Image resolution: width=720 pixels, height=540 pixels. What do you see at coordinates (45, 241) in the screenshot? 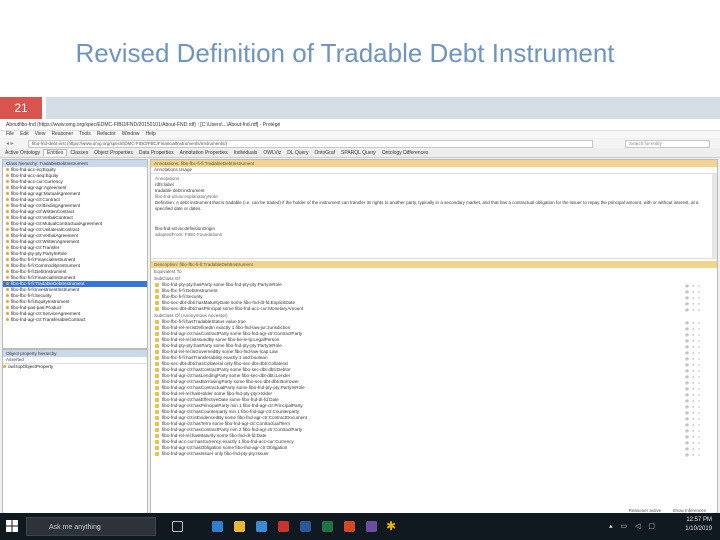
I see `class-tree-label: fibo-fnd-agr-ctr:WrittenAgreement` at bounding box center [45, 241].